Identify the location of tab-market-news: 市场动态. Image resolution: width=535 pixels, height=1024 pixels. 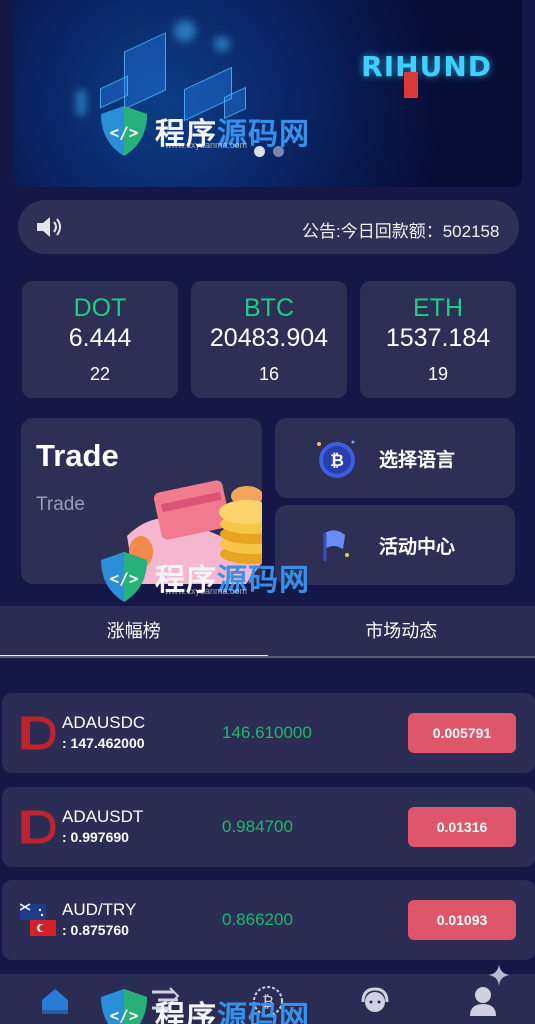
(401, 631).